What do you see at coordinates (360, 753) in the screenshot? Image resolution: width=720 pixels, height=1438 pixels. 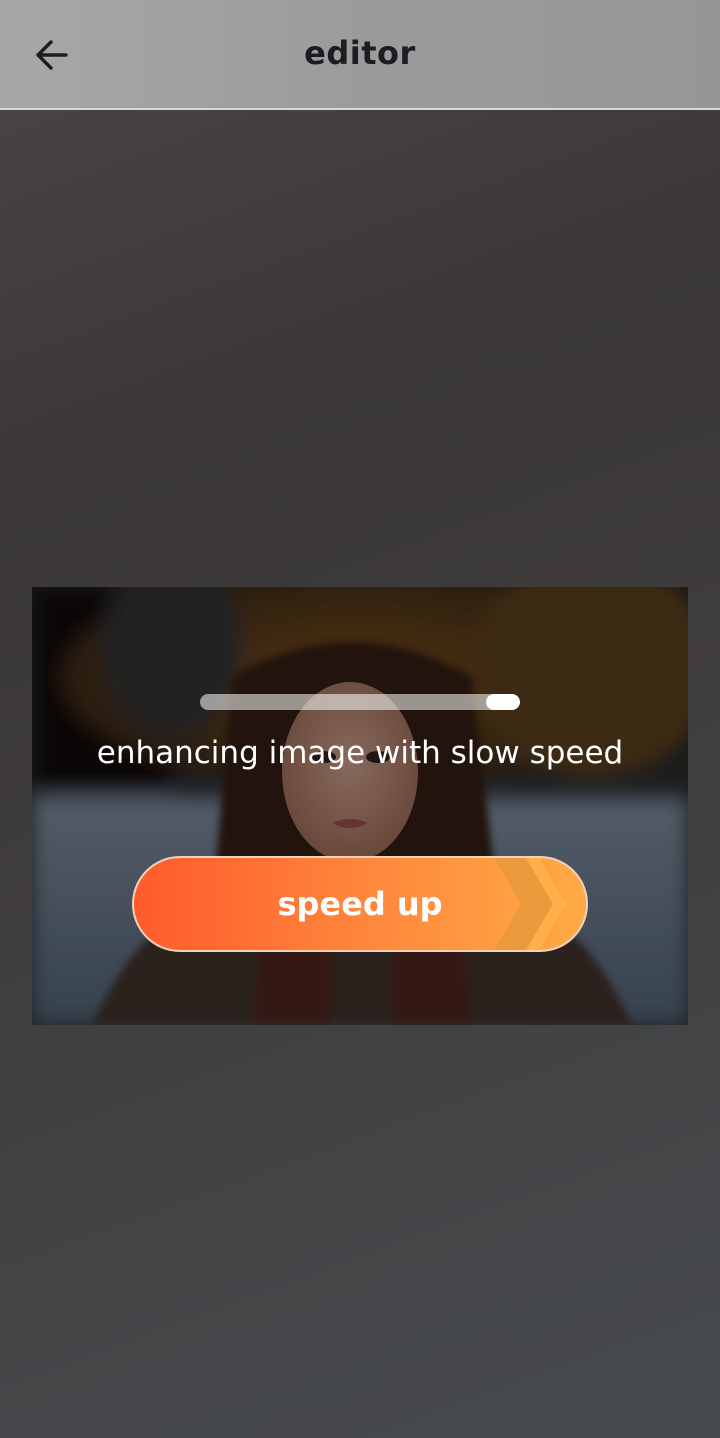 I see `status-text: enhancing image with slow speed` at bounding box center [360, 753].